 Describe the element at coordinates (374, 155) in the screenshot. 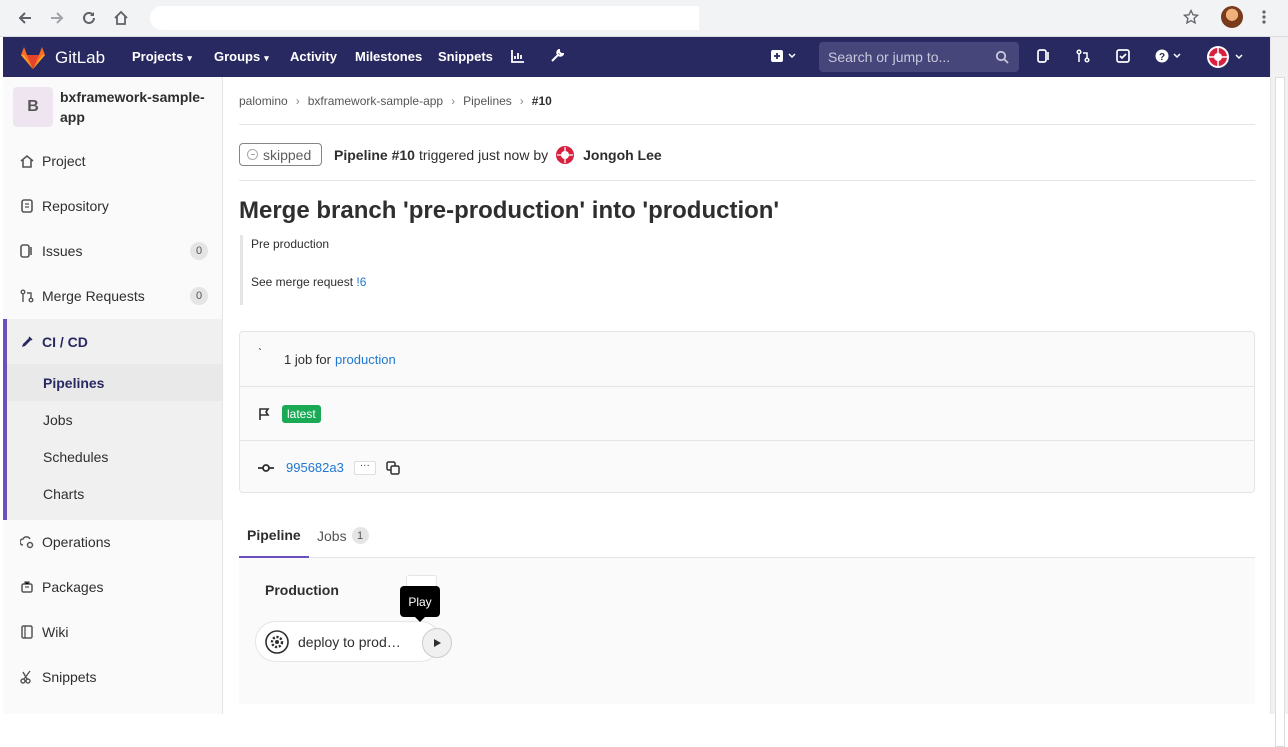

I see `pipeline-title: Pipeline #10` at that location.